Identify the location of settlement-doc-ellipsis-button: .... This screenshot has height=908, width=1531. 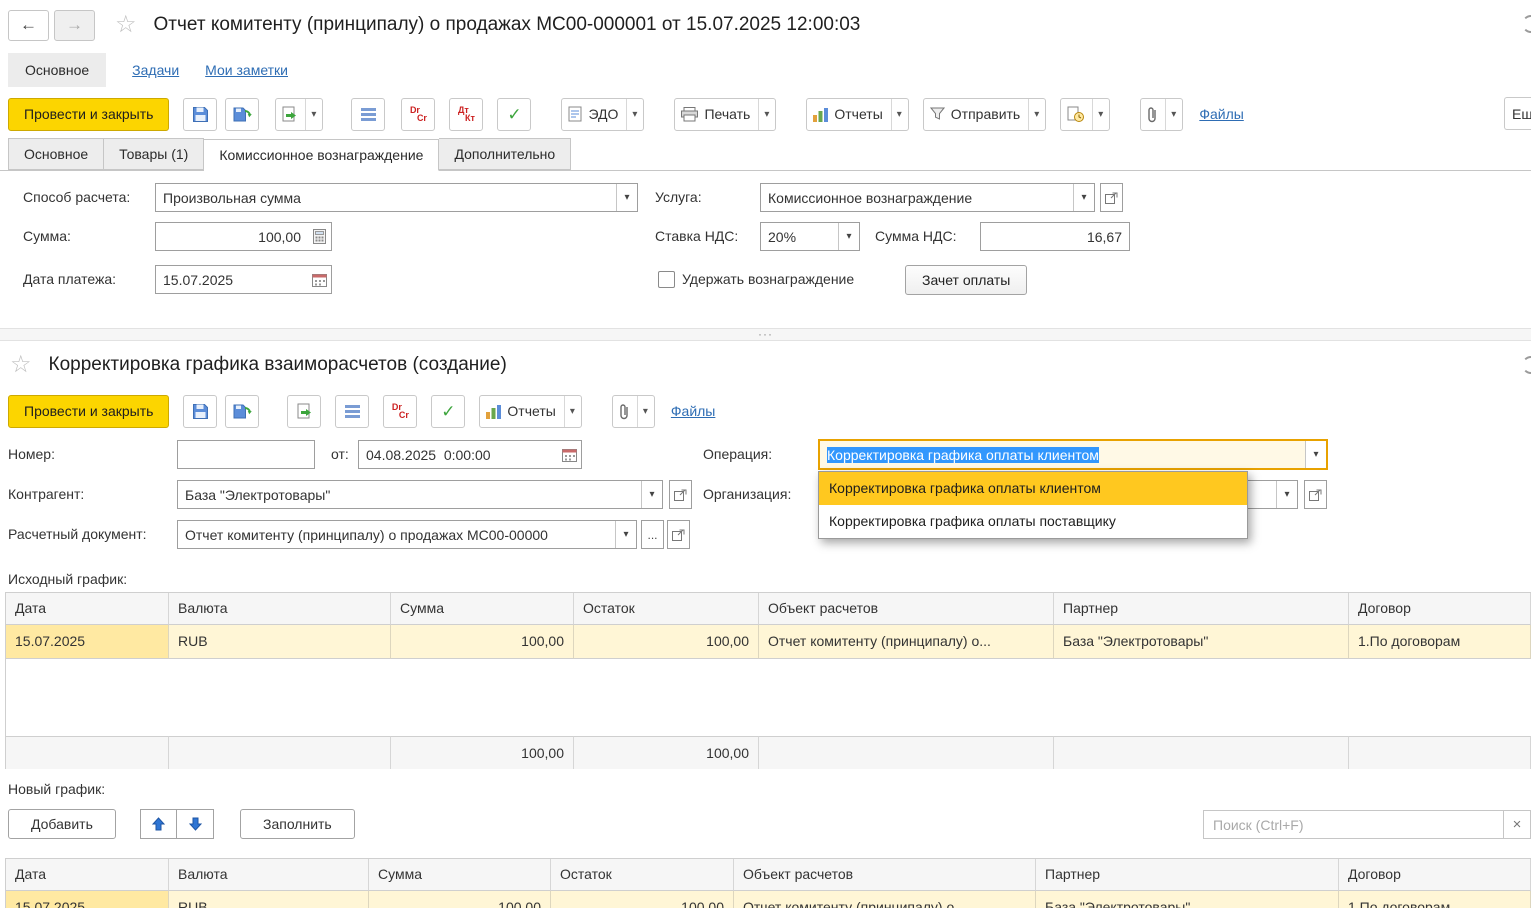
(652, 534).